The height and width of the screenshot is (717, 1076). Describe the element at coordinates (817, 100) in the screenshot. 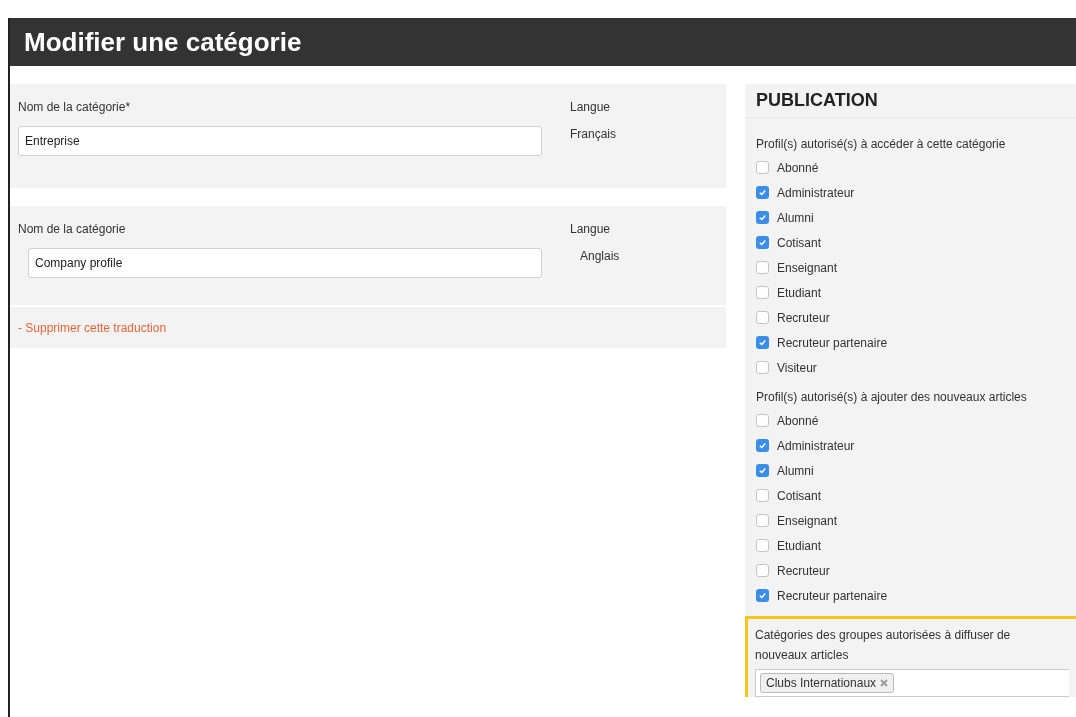

I see `section-title: PUBLICATION` at that location.